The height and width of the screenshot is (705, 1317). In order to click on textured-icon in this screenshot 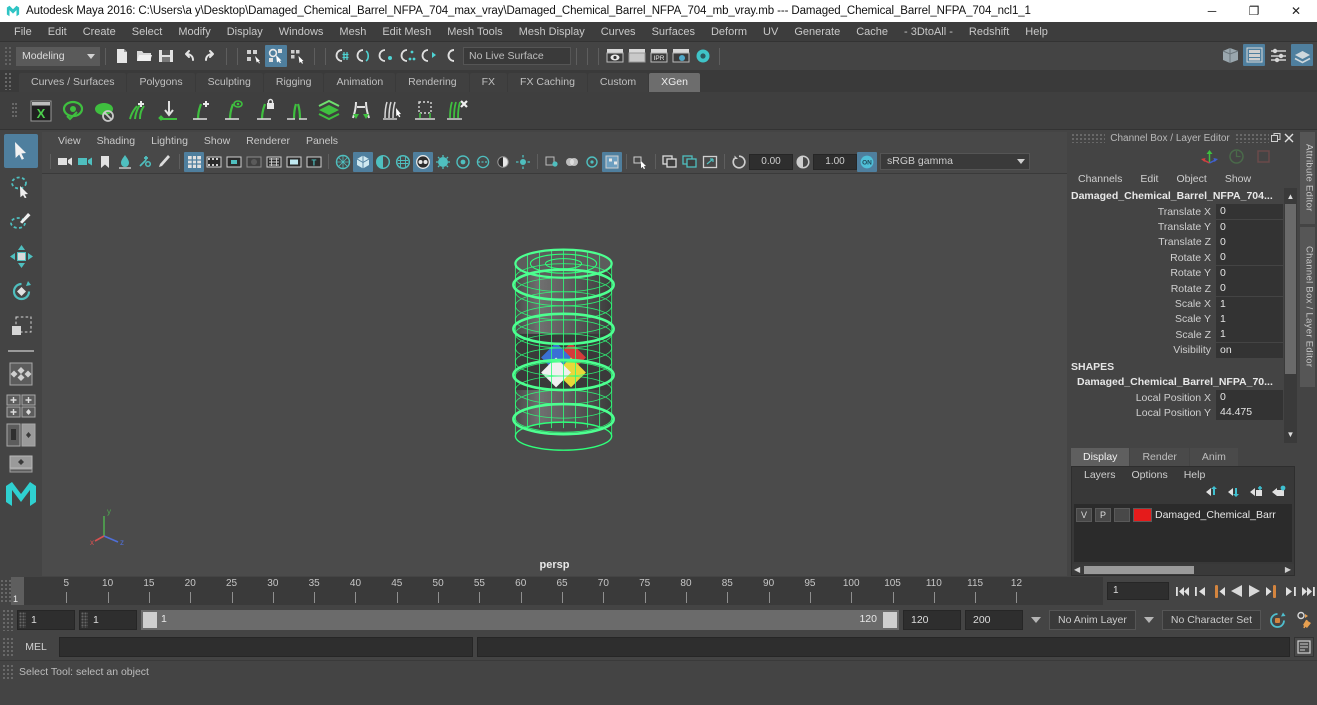, I will do `click(403, 162)`.